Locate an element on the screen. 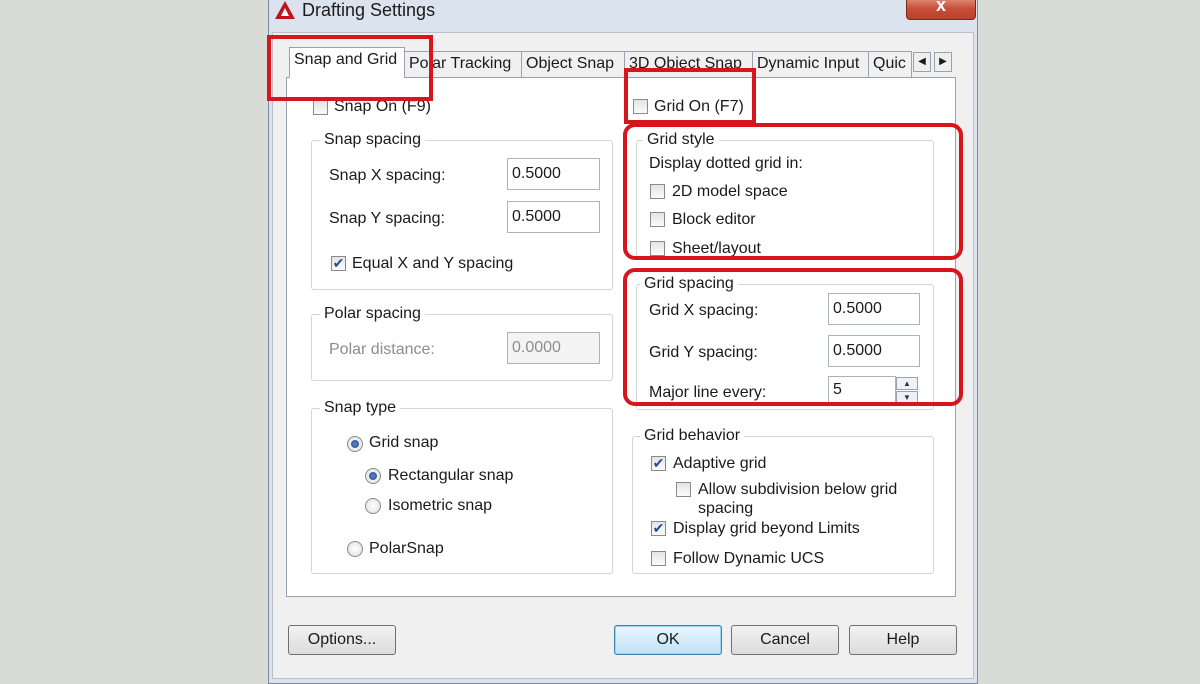 The height and width of the screenshot is (684, 1200). snap-y-spacing-input is located at coordinates (553, 217).